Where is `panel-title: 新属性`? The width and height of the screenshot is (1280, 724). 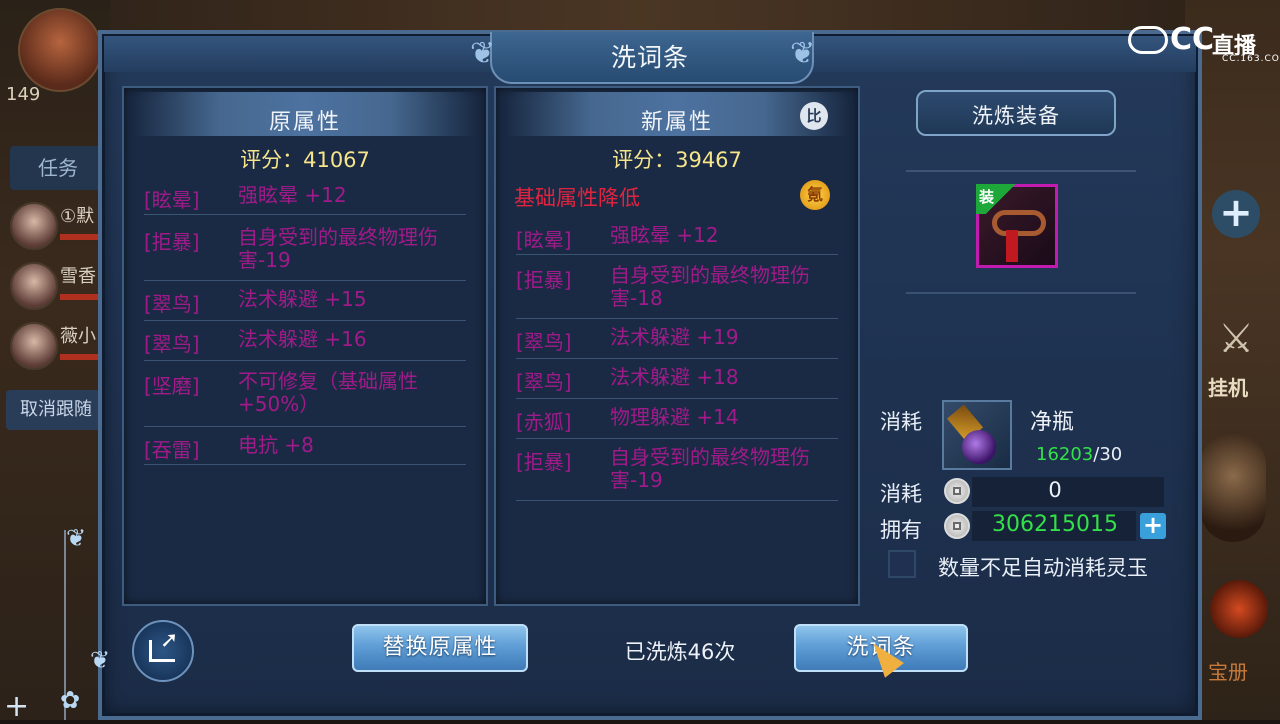
panel-title: 新属性 is located at coordinates (676, 122).